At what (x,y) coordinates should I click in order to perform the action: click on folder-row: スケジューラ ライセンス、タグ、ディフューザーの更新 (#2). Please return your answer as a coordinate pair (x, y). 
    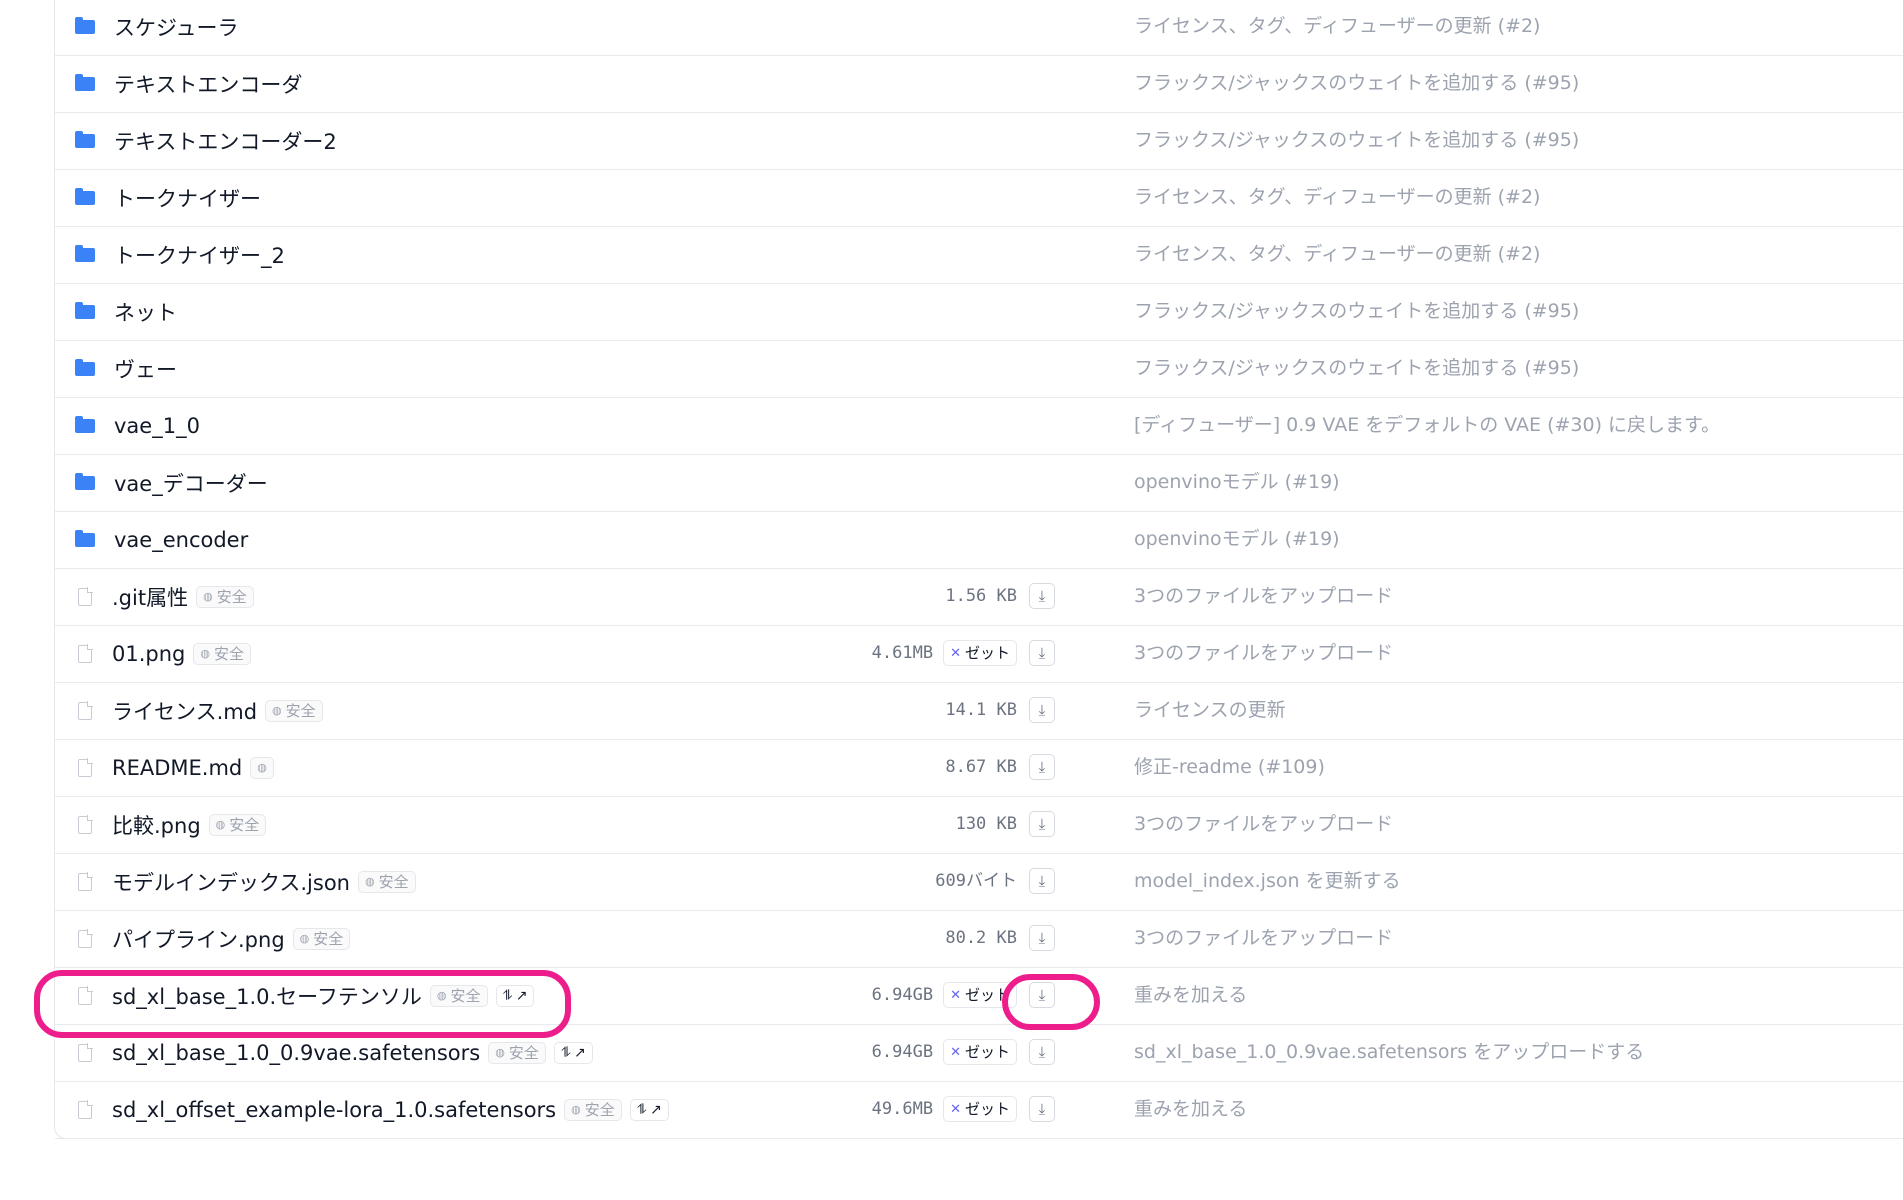
    Looking at the image, I should click on (979, 28).